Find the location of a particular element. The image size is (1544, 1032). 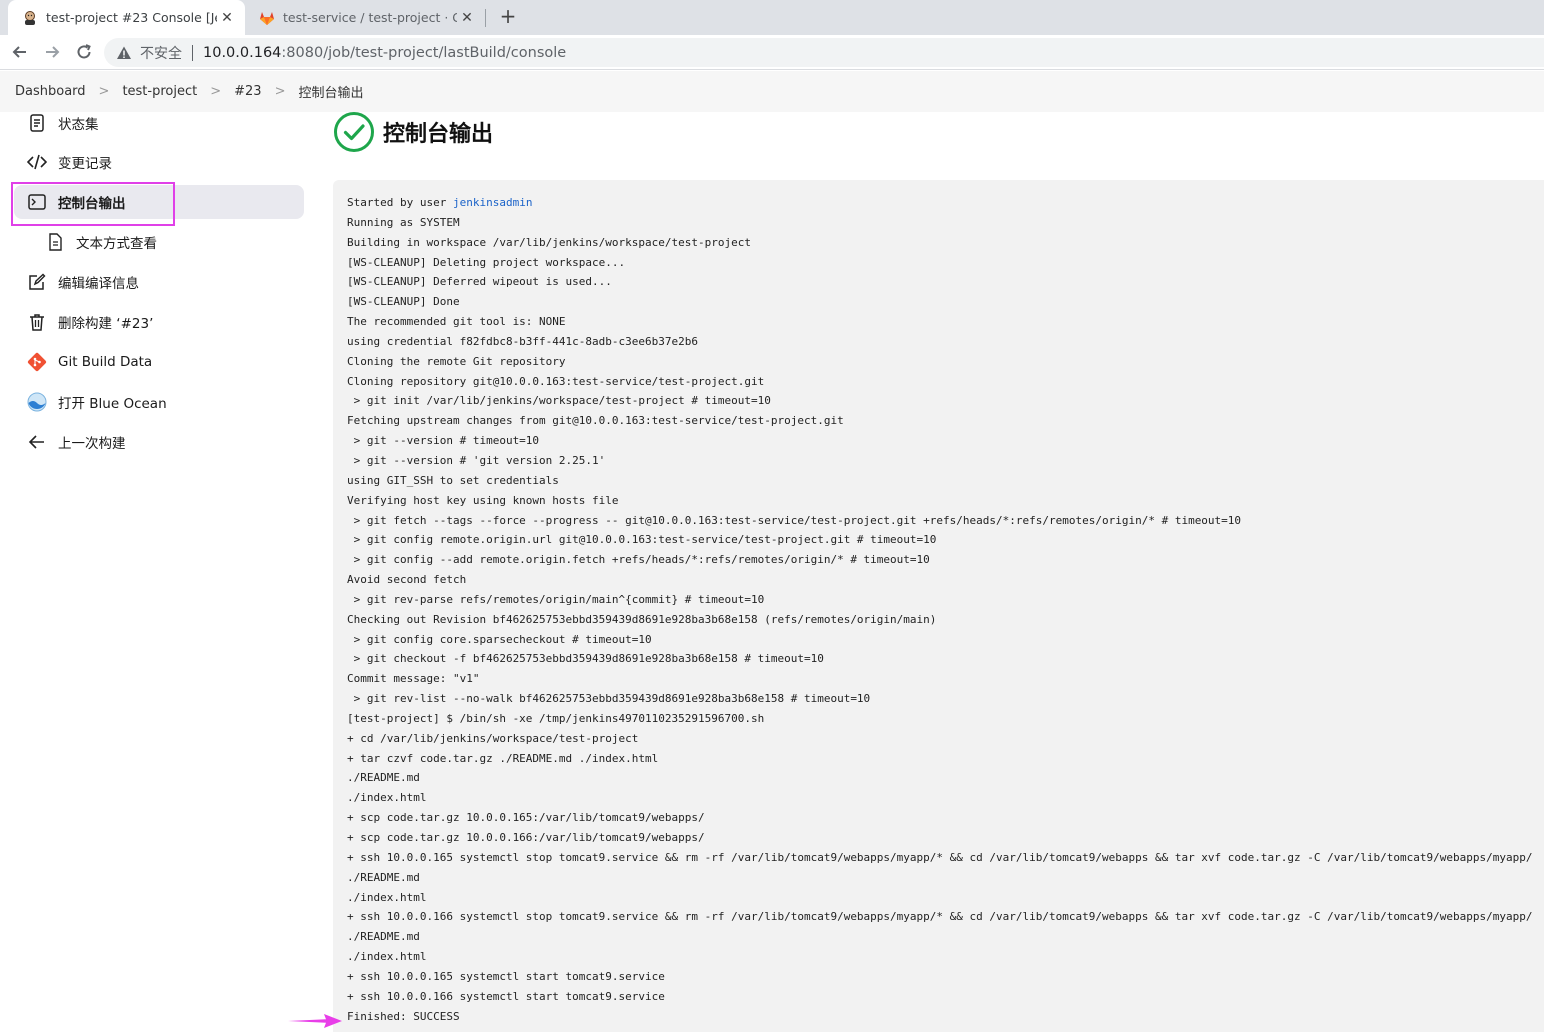

console-line: Finished: SUCCESS is located at coordinates (403, 1016).